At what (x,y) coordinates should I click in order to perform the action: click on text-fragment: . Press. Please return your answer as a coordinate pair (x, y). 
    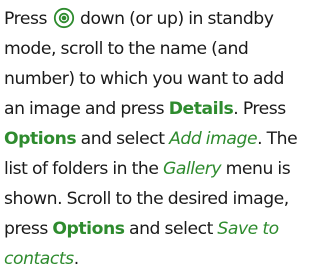
    Looking at the image, I should click on (259, 109).